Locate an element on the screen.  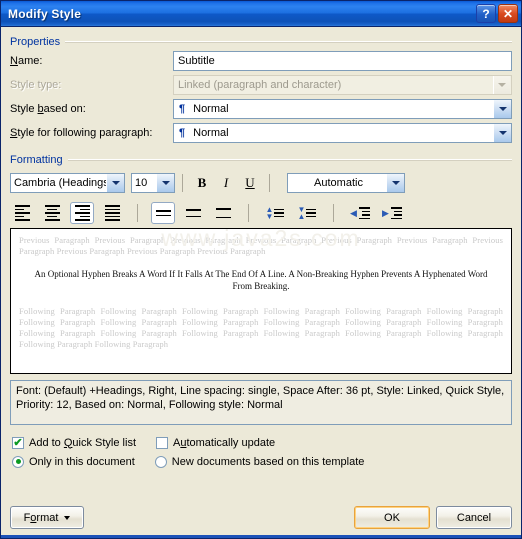
add-to-quick-style-checkbox: ✔ Add to Quick Style list is located at coordinates (74, 442).